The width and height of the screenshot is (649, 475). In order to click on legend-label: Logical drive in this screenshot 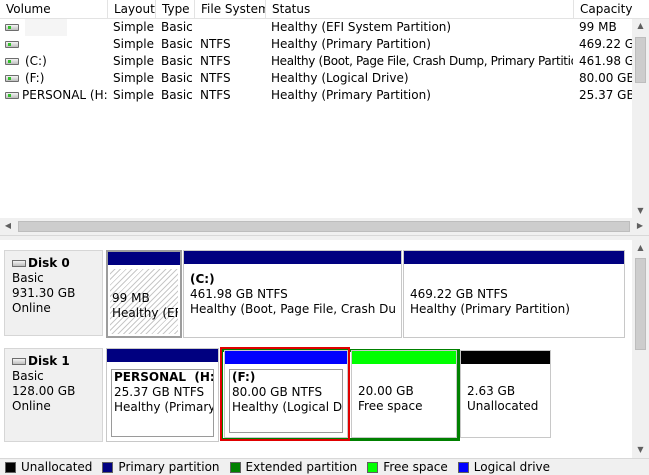, I will do `click(512, 467)`.